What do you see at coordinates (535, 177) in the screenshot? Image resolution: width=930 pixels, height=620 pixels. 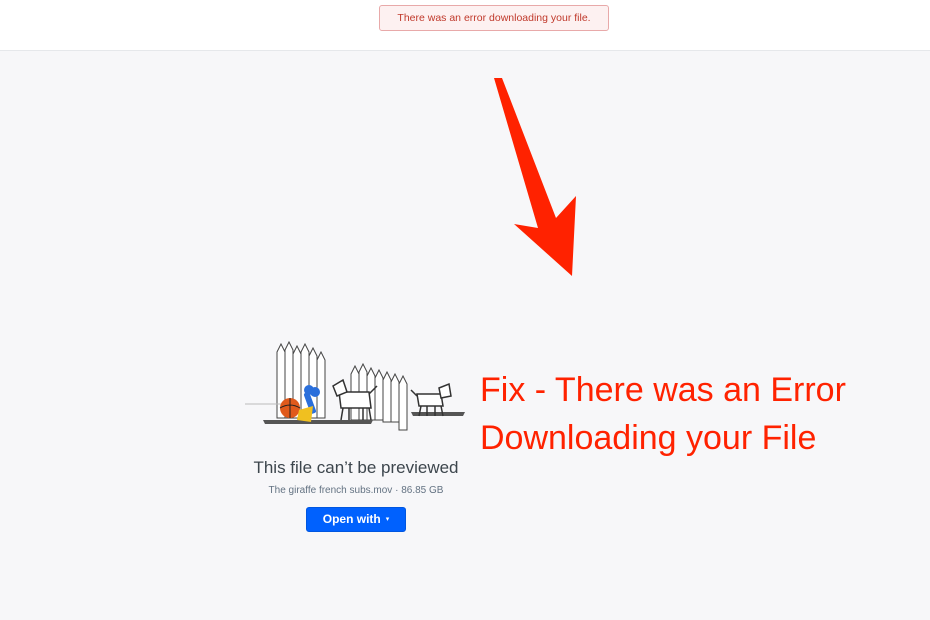 I see `red-arrow-down-icon` at bounding box center [535, 177].